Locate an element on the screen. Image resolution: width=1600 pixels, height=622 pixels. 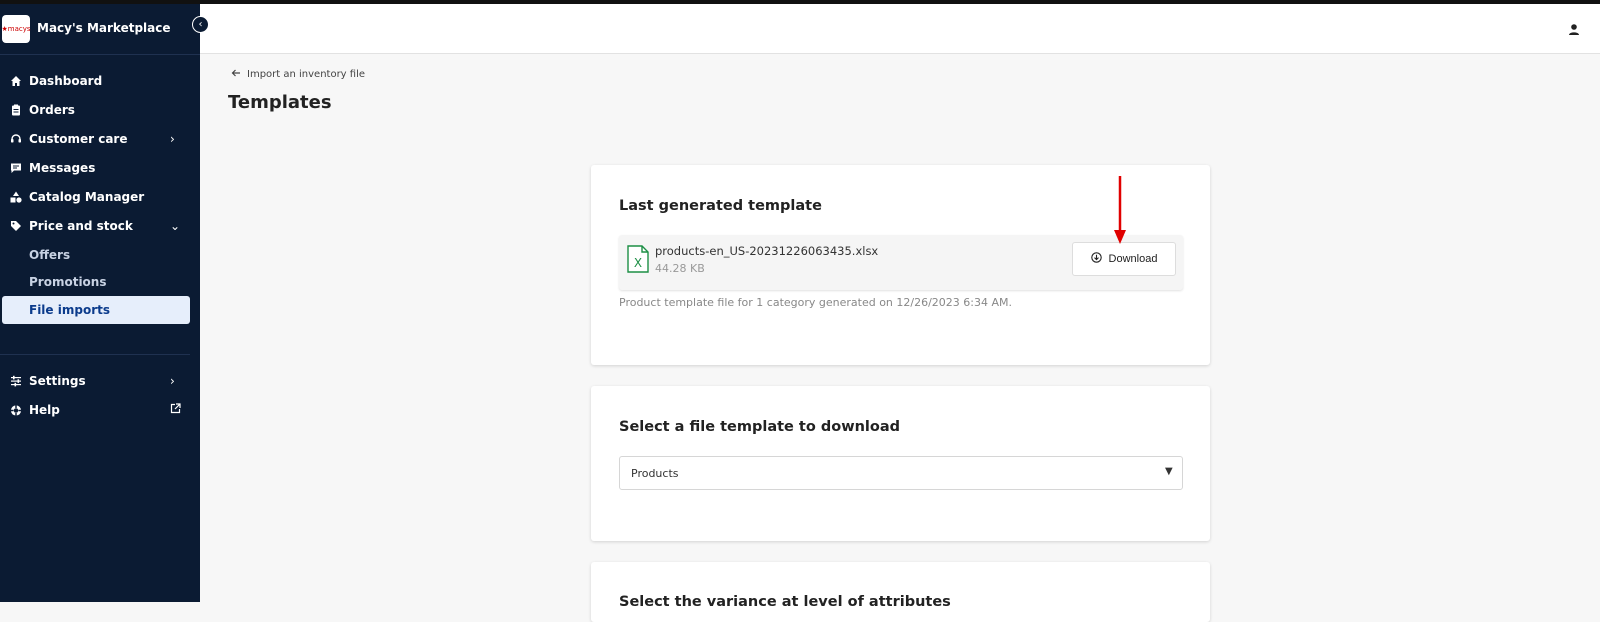
annotation-arrow-icon is located at coordinates (1120, 210).